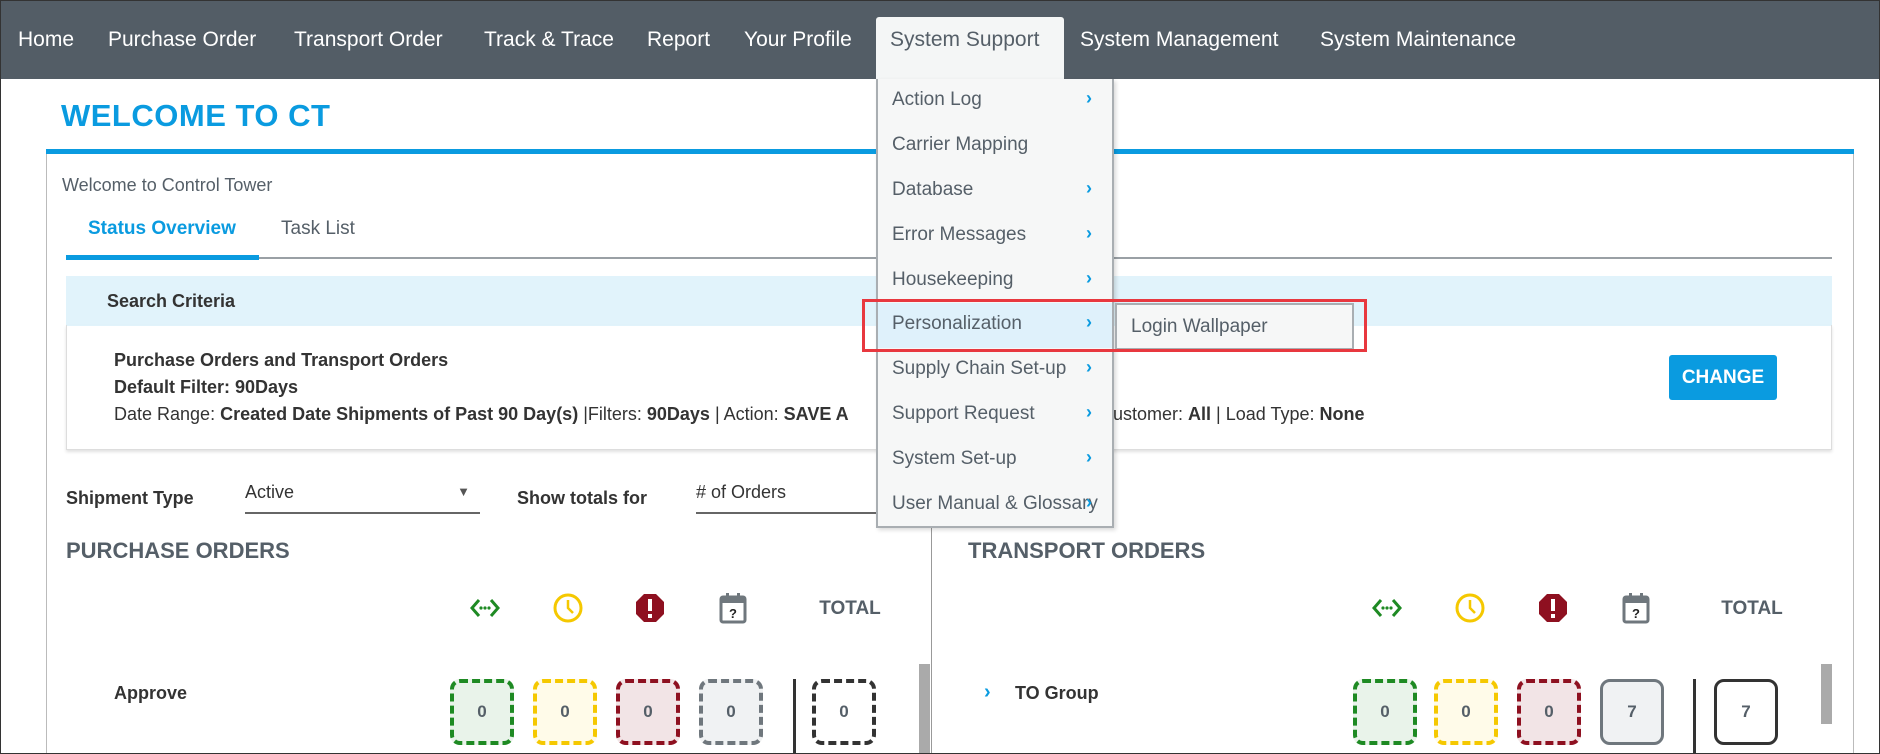 This screenshot has width=1880, height=754. I want to click on menu-item-carrier-mapping: Carrier Mapping, so click(995, 146).